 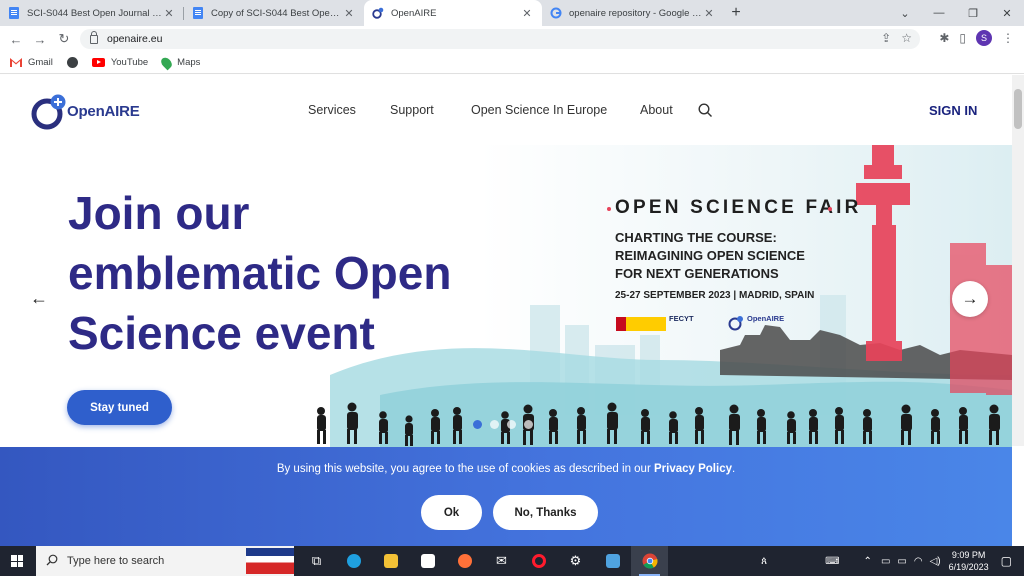 I want to click on openaire-logo-icon, so click(x=48, y=112).